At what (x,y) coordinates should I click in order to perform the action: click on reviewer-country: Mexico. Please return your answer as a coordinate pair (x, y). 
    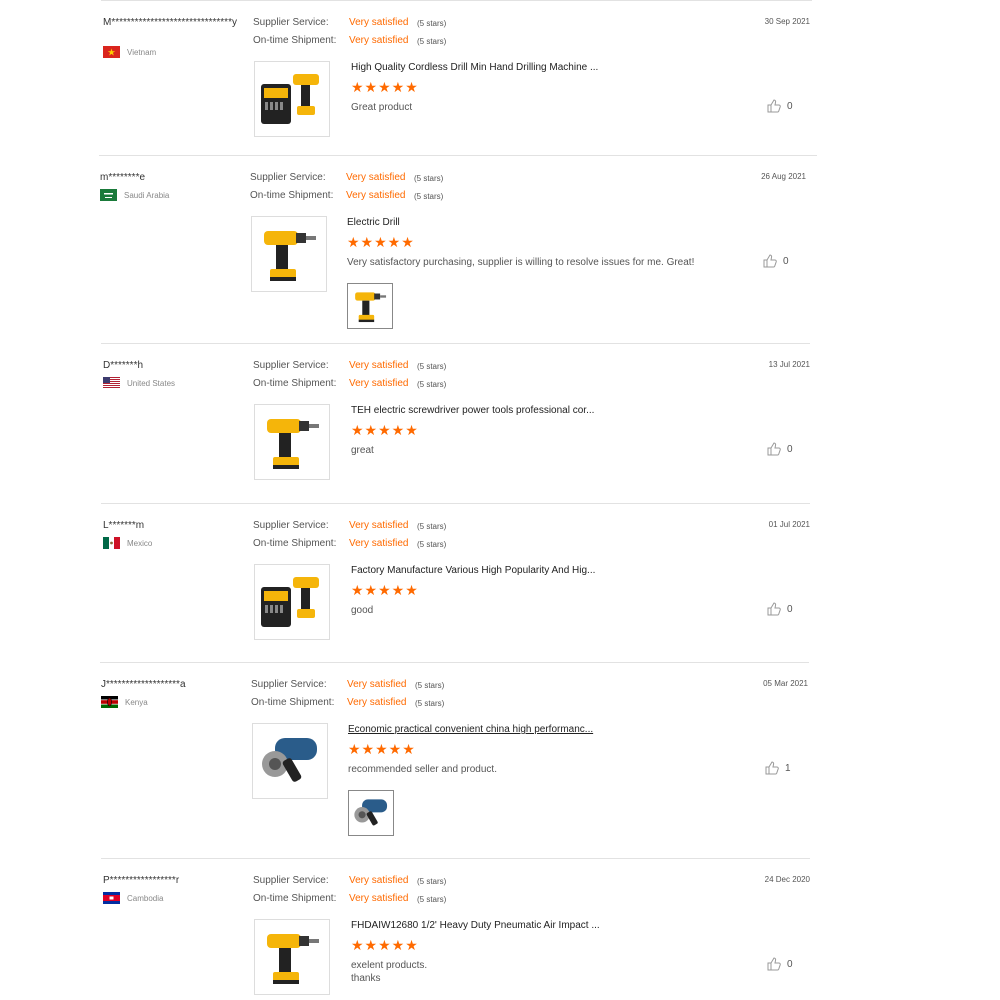
    Looking at the image, I should click on (127, 543).